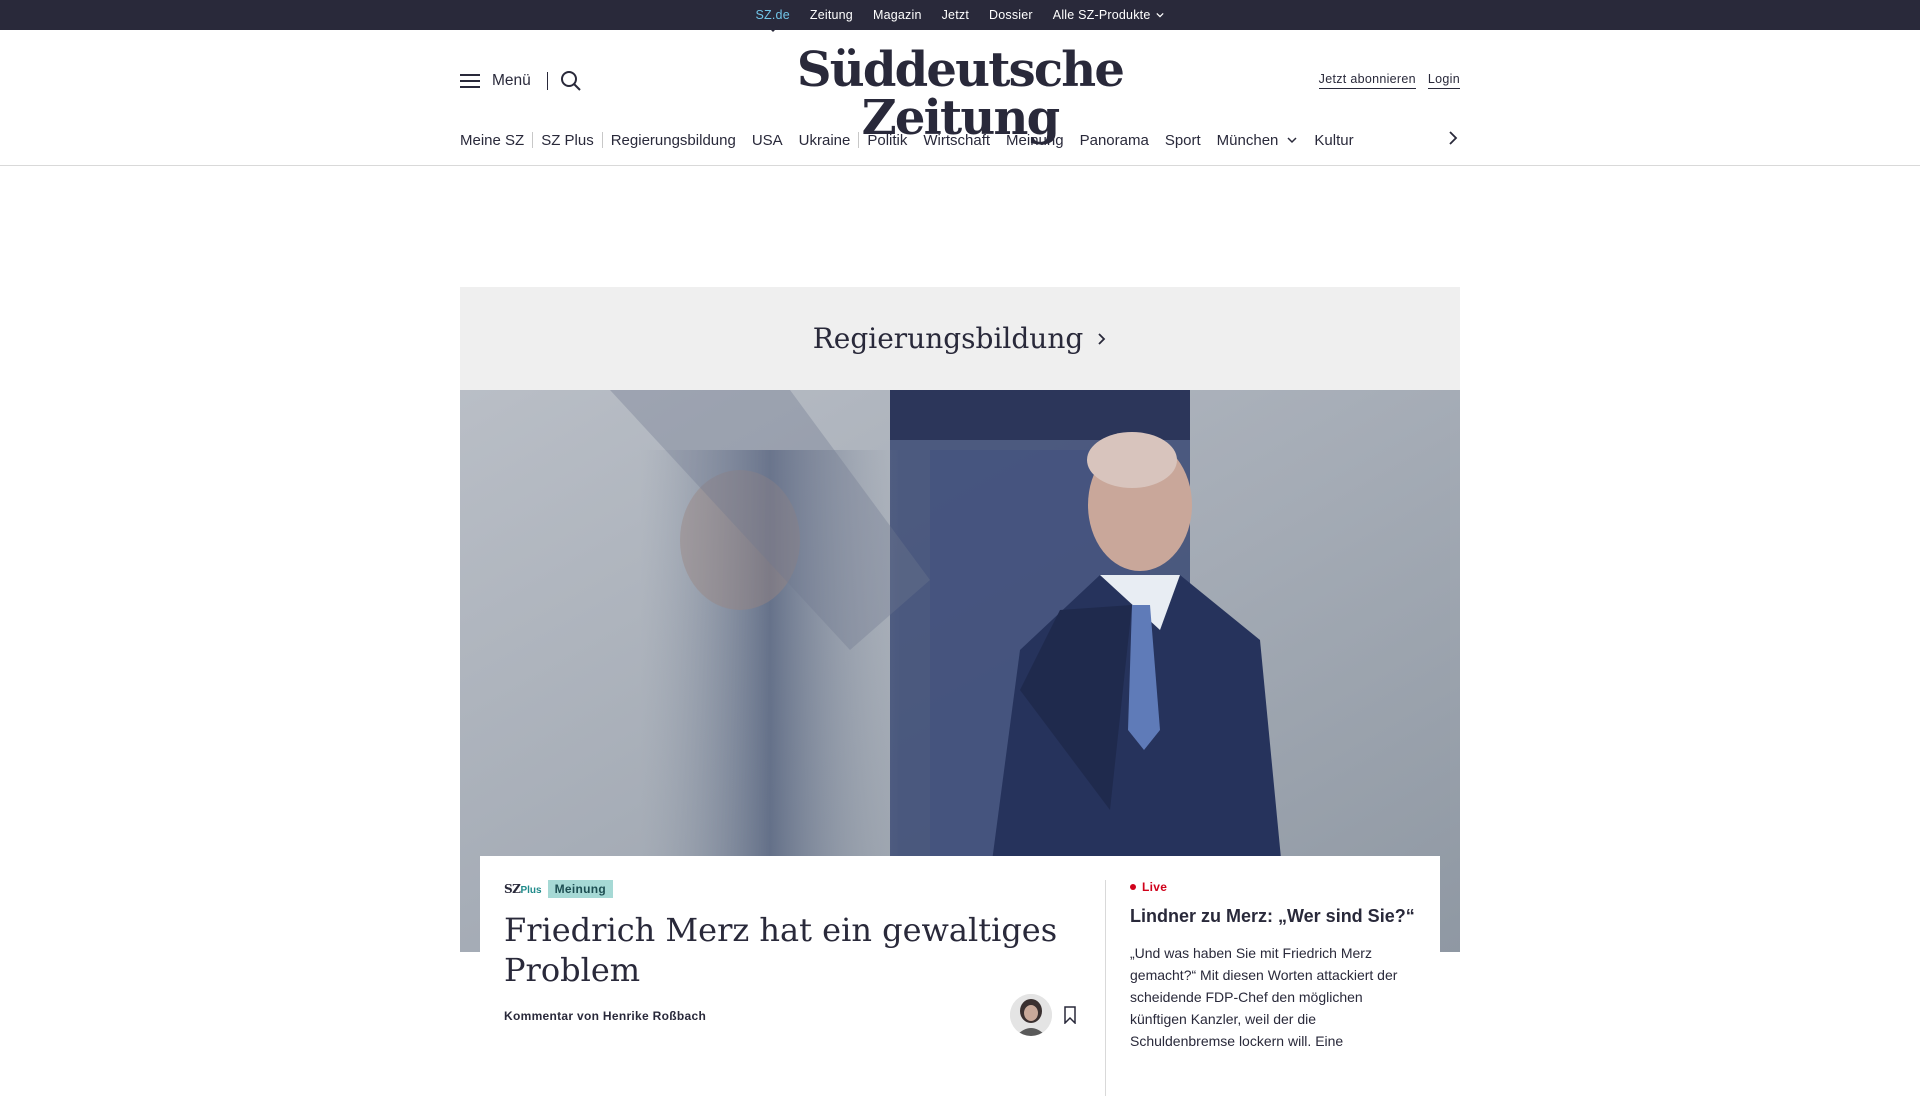  What do you see at coordinates (897, 15) in the screenshot?
I see `topbar-link-magazin: Magazin` at bounding box center [897, 15].